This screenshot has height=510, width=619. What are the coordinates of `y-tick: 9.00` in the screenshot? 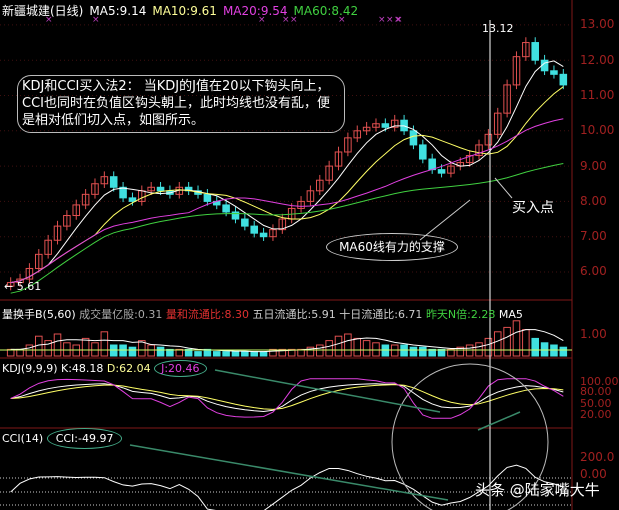 It's located at (593, 166).